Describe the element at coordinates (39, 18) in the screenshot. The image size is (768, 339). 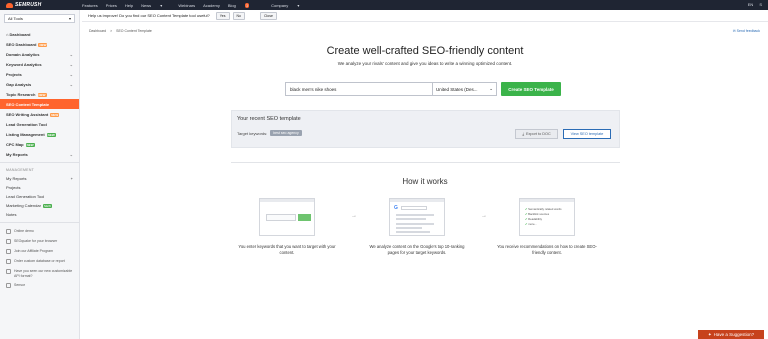
I see `tools-dropdown: All Tools ▾` at that location.